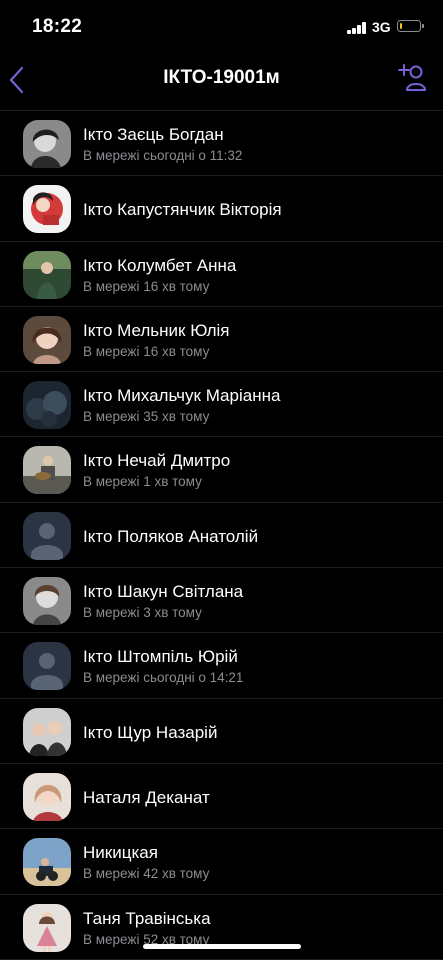 Image resolution: width=443 pixels, height=960 pixels. I want to click on member-row: Ікто Поляков Анатолій, so click(221, 536).